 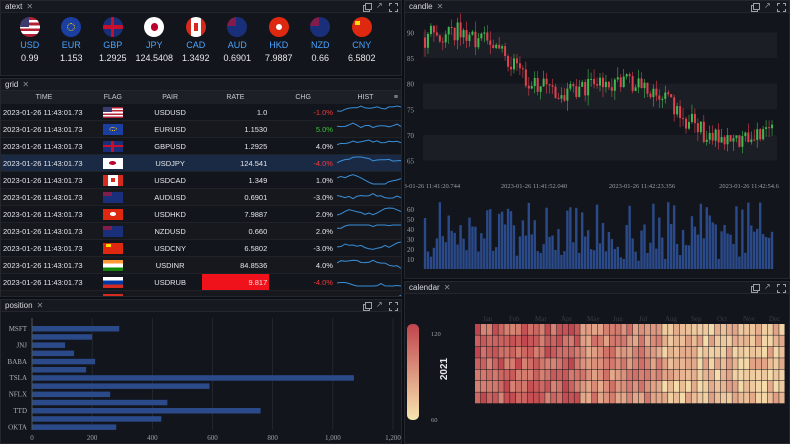 I want to click on sparkline-path, so click(x=368, y=284).